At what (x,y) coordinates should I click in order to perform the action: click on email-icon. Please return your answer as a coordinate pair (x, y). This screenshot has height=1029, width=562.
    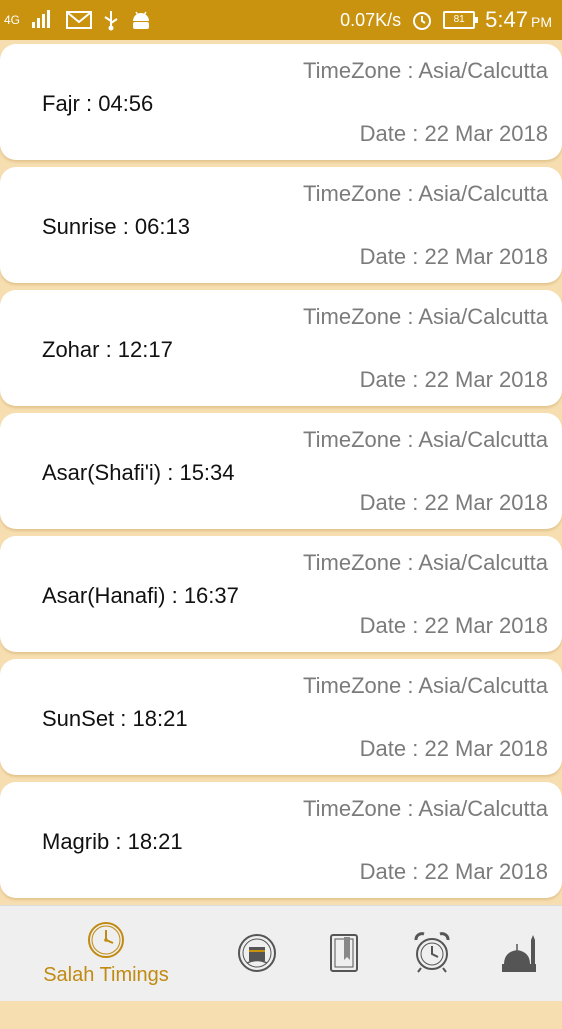
    Looking at the image, I should click on (79, 20).